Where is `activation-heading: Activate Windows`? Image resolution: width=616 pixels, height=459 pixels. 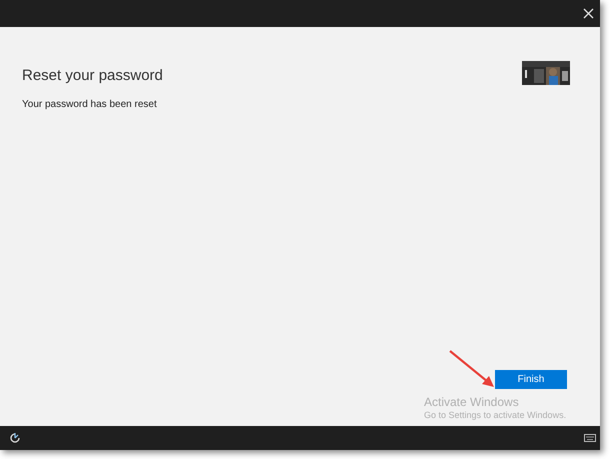 activation-heading: Activate Windows is located at coordinates (471, 402).